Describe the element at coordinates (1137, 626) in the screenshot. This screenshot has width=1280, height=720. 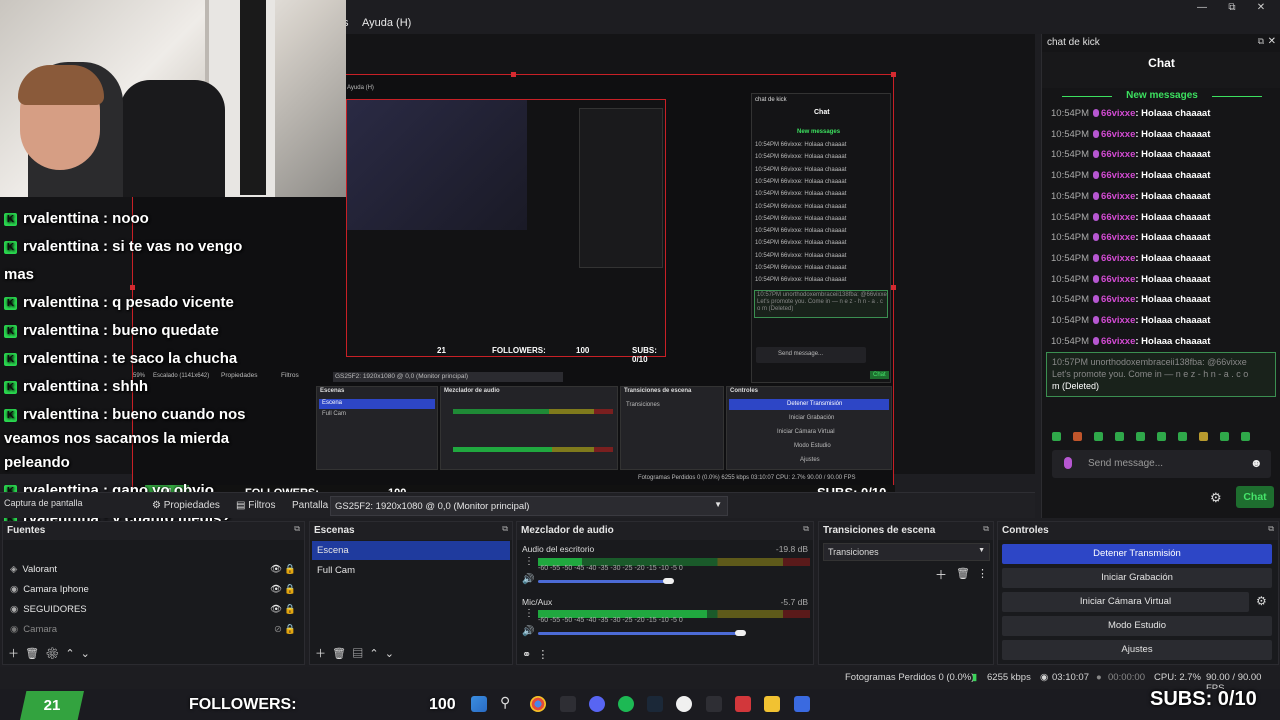
I see `studio-mode-button: Modo Estudio` at that location.